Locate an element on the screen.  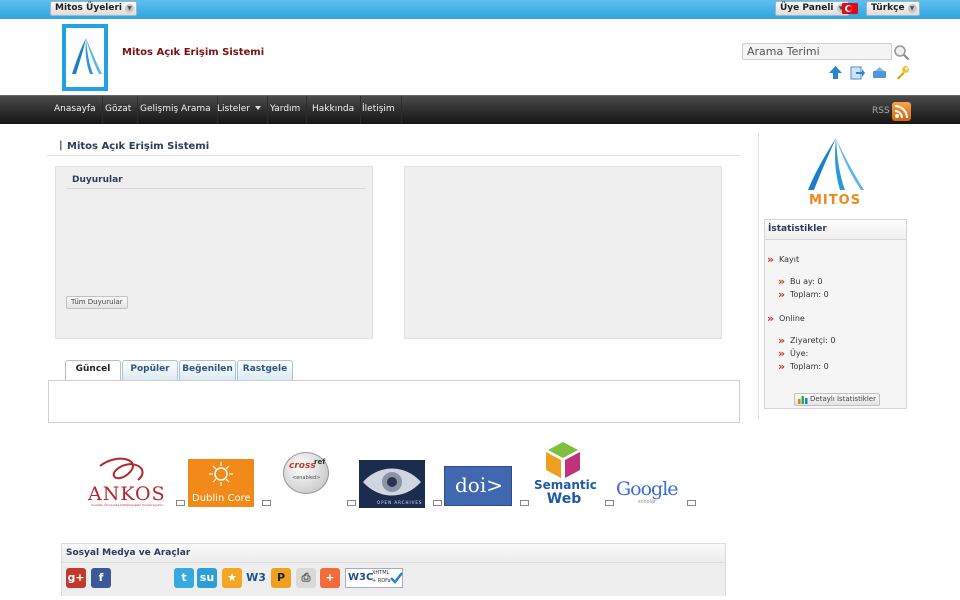
tab-guncel: Güncel is located at coordinates (93, 370).